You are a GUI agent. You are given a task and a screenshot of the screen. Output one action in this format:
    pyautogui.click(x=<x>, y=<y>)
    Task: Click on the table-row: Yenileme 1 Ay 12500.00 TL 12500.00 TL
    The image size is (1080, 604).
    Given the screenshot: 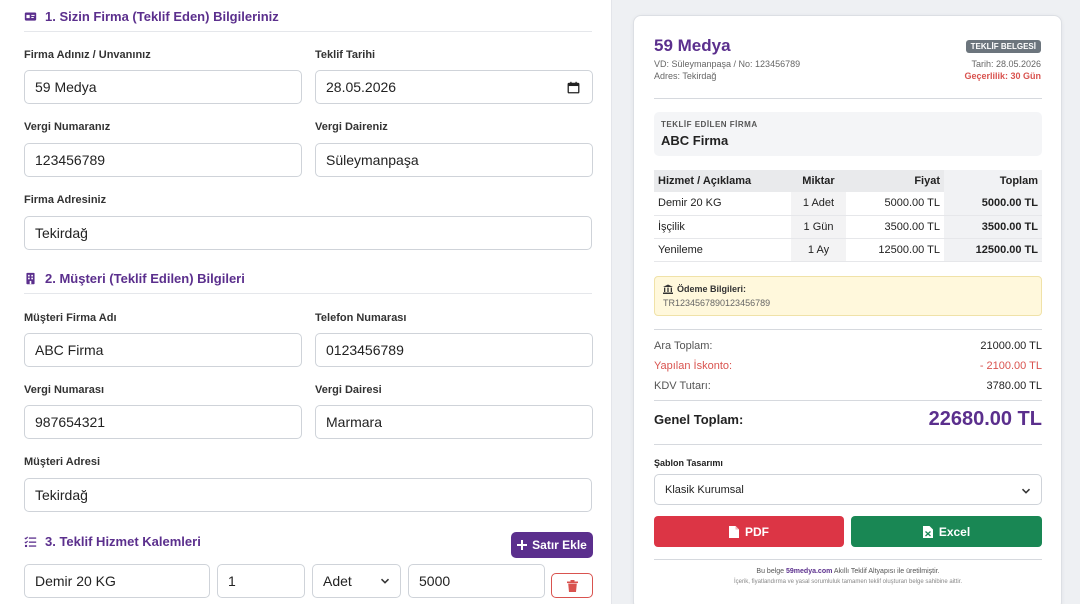 What is the action you would take?
    pyautogui.click(x=848, y=250)
    